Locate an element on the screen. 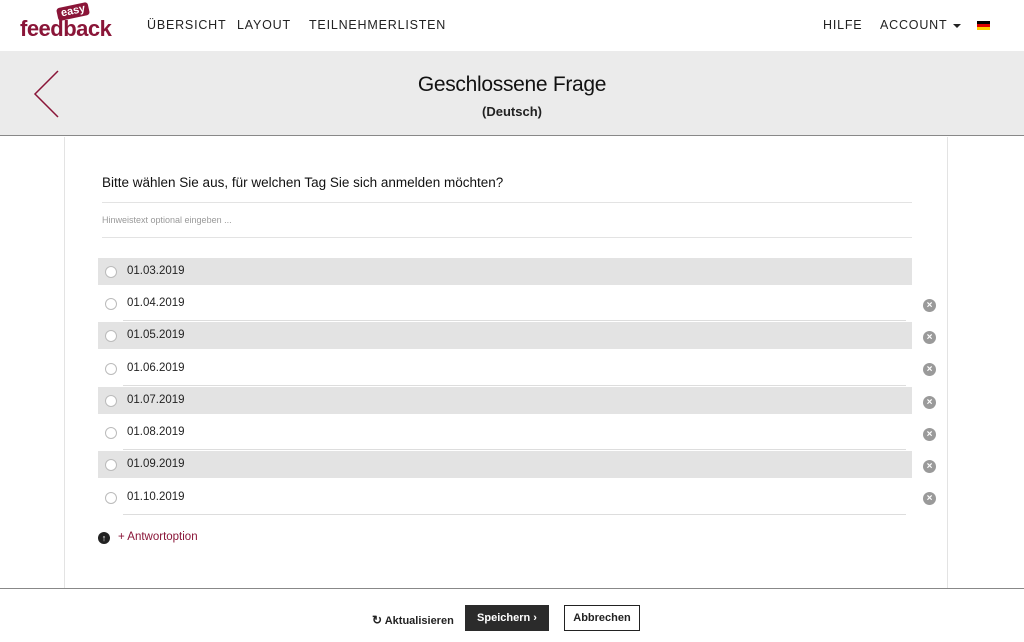 This screenshot has height=642, width=1024. answer-option-label: 01.09.2019 is located at coordinates (156, 464).